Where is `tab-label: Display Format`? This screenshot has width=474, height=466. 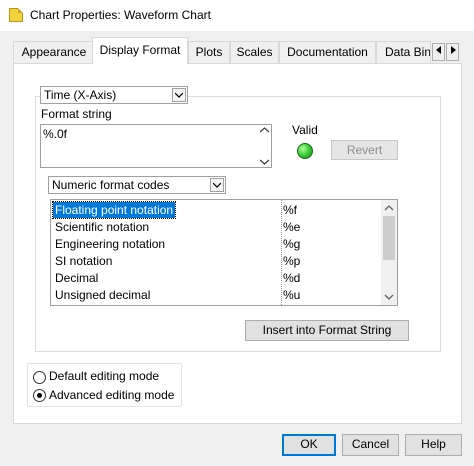 tab-label: Display Format is located at coordinates (140, 50).